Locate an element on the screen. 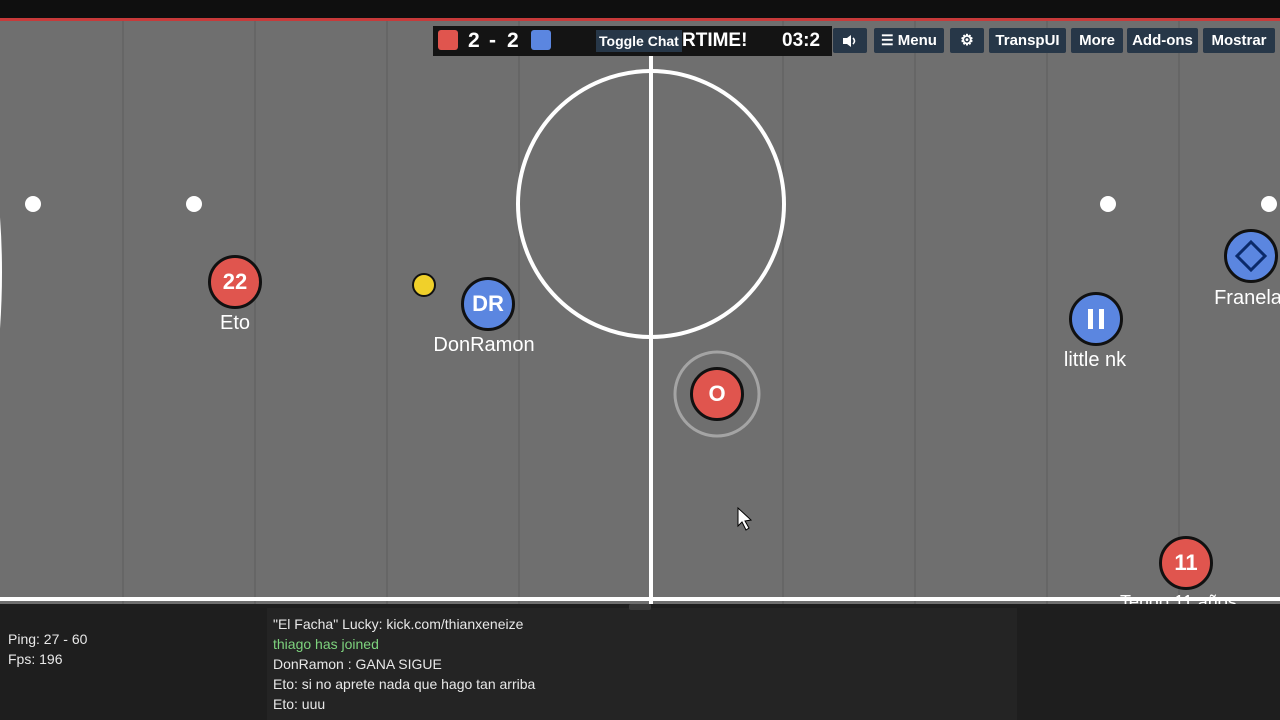 The image size is (1280, 720). menu-button: ☰ Menu is located at coordinates (909, 40).